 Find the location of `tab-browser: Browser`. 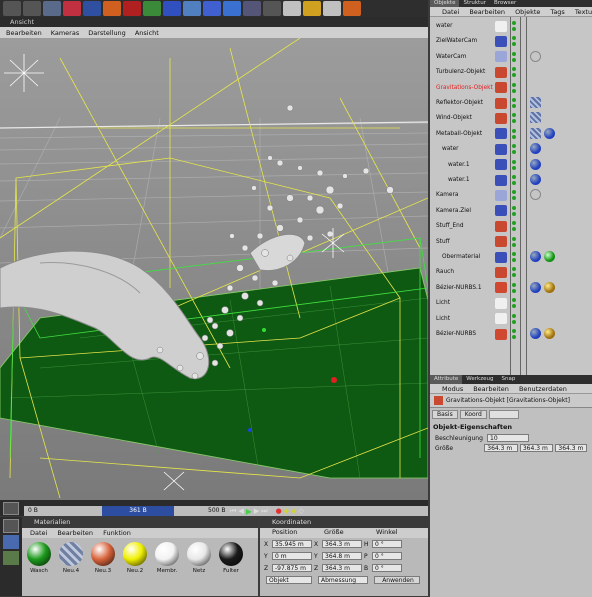

tab-browser: Browser is located at coordinates (505, 3).